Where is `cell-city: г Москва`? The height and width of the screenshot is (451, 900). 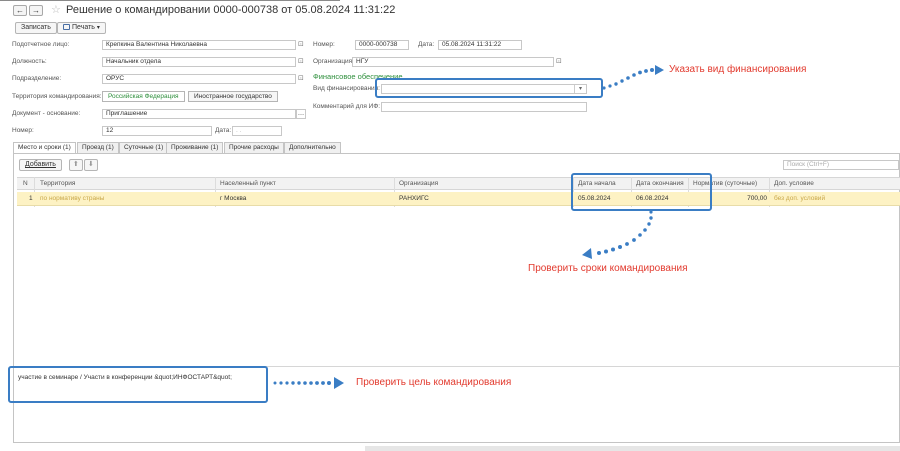
cell-city: г Москва is located at coordinates (233, 198).